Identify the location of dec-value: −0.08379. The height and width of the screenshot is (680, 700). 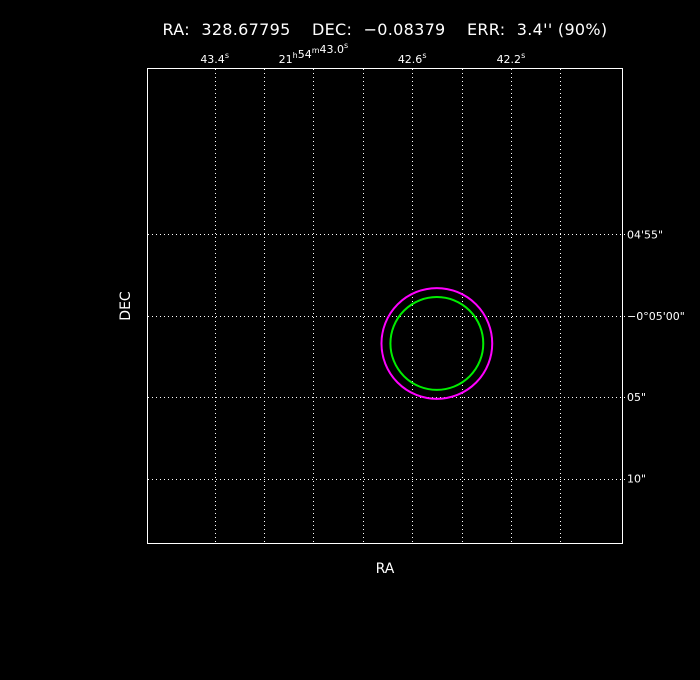
(405, 29).